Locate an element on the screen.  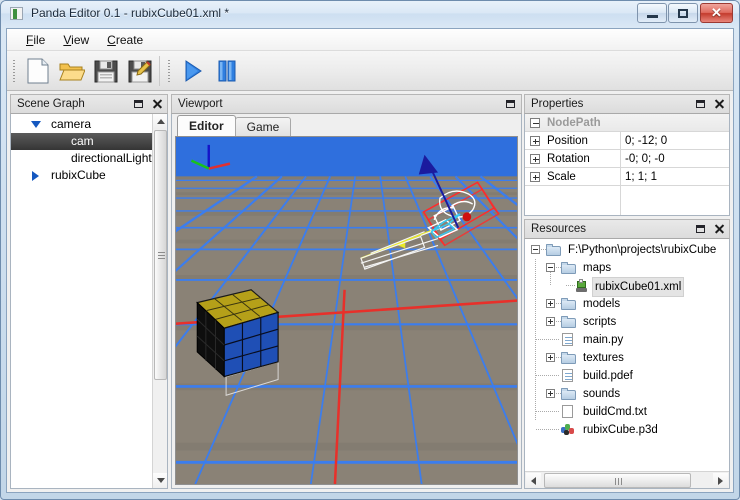
save-button is located at coordinates (106, 71).